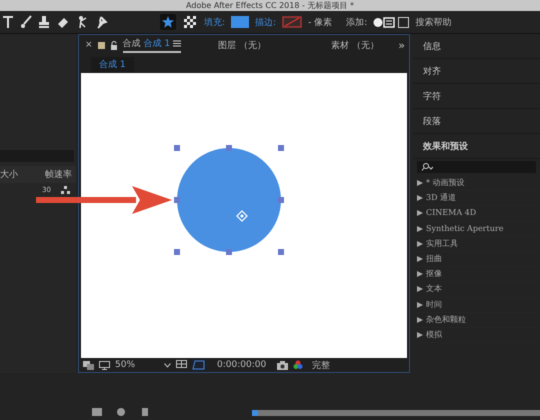 The width and height of the screenshot is (540, 420). What do you see at coordinates (114, 45) in the screenshot?
I see `lock-icon` at bounding box center [114, 45].